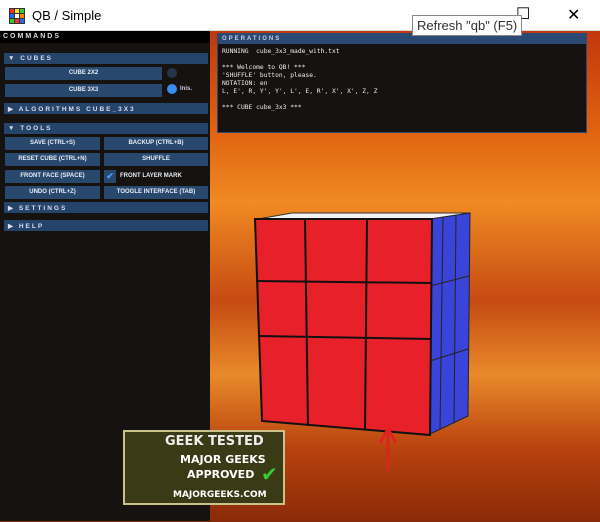 The image size is (600, 522). Describe the element at coordinates (172, 89) in the screenshot. I see `radio-3x3` at that location.